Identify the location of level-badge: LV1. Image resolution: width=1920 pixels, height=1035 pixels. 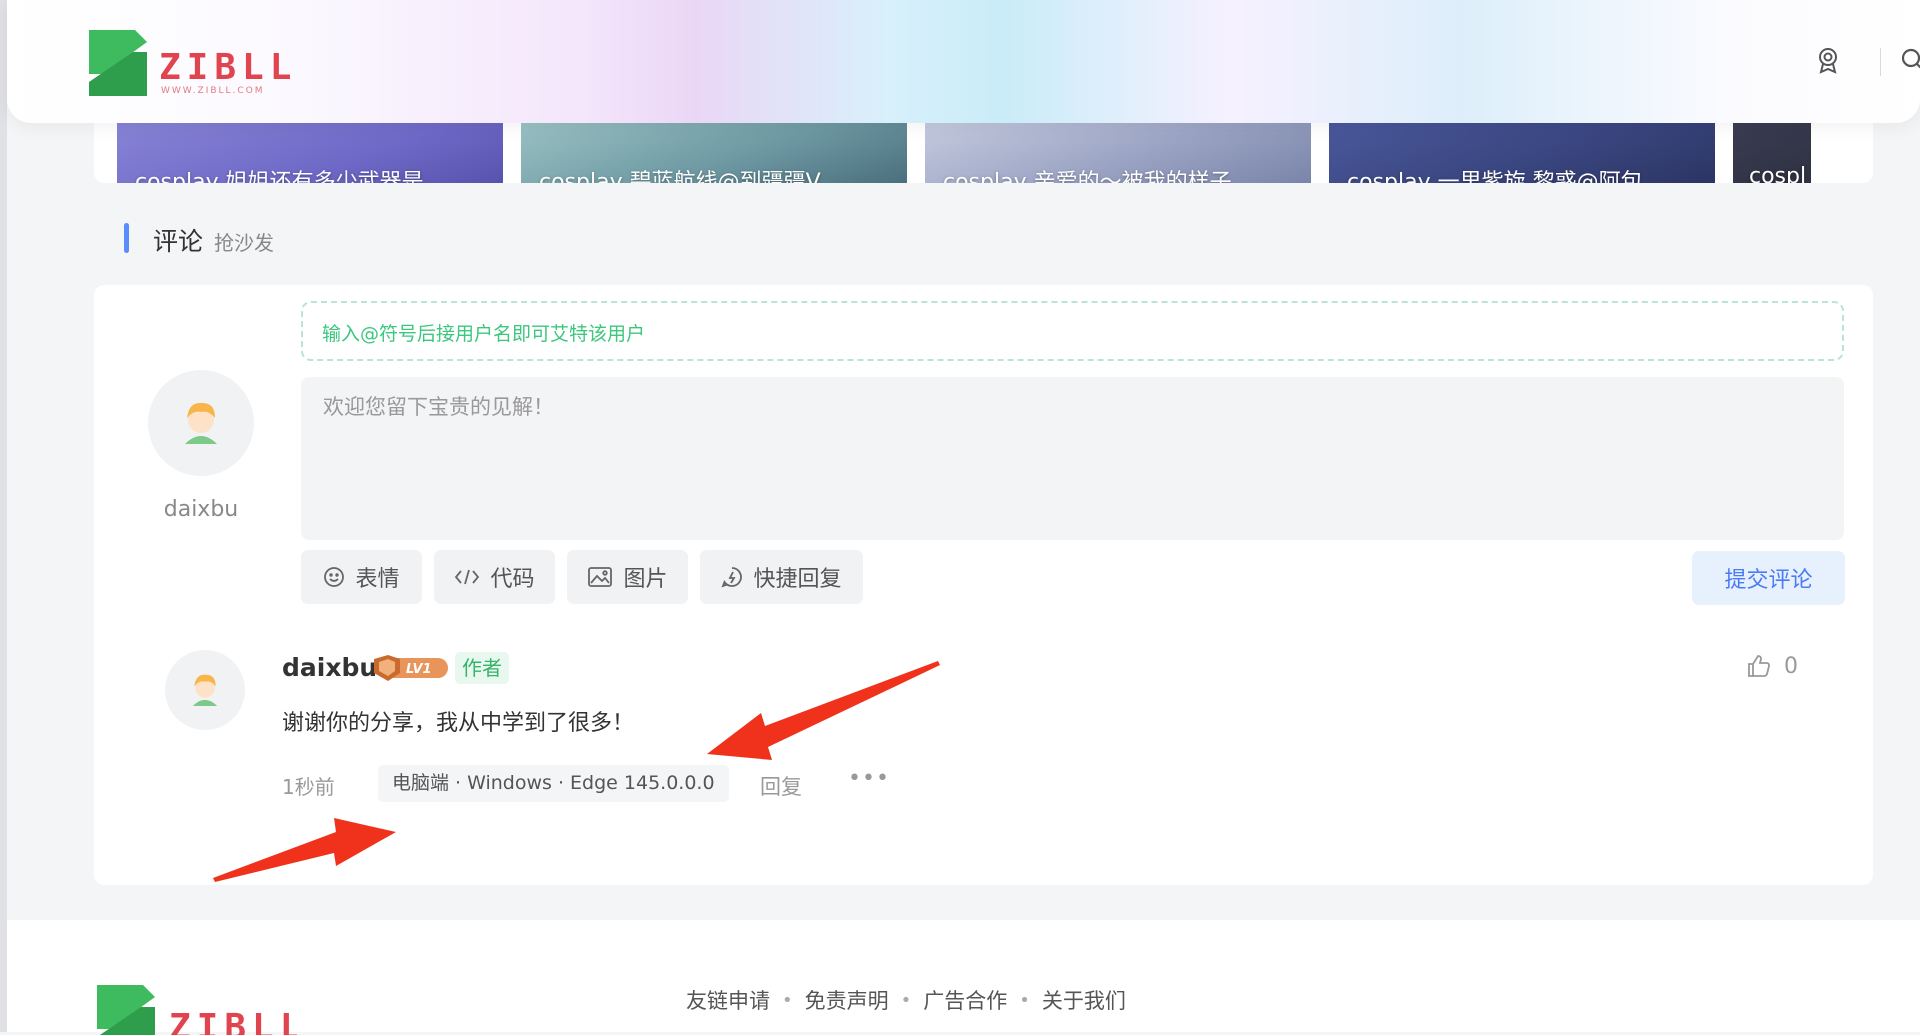
(411, 668).